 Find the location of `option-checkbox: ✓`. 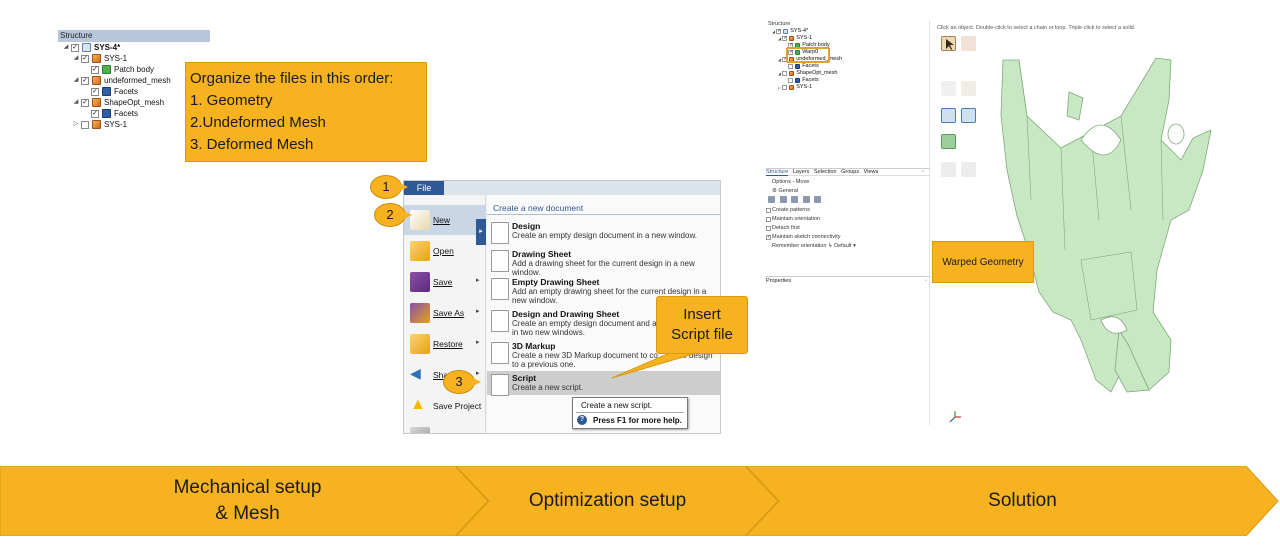

option-checkbox: ✓ is located at coordinates (768, 237).